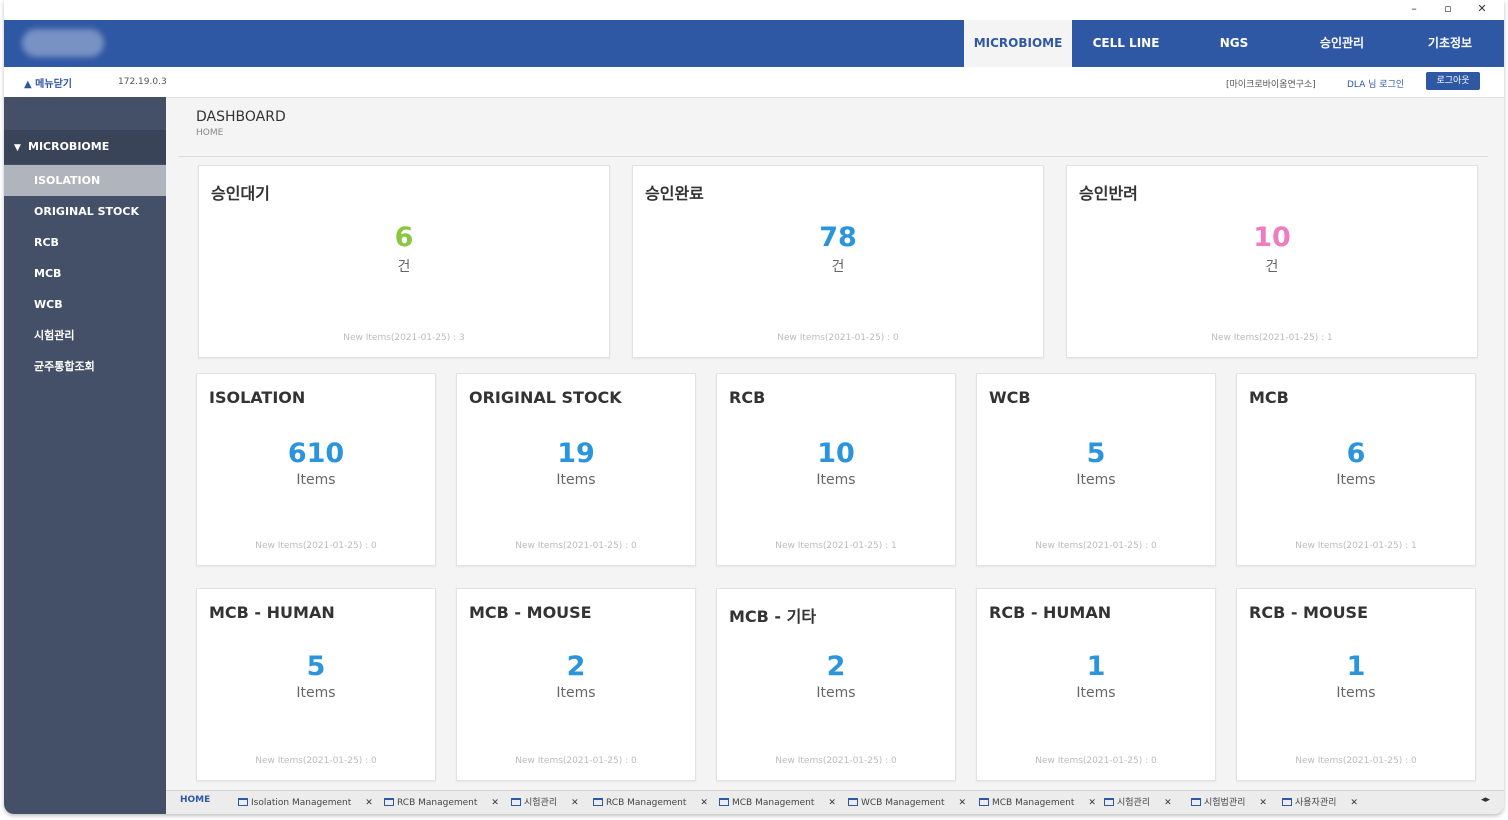 Image resolution: width=1508 pixels, height=820 pixels. Describe the element at coordinates (241, 117) in the screenshot. I see `page-title: DASHBOARD` at that location.